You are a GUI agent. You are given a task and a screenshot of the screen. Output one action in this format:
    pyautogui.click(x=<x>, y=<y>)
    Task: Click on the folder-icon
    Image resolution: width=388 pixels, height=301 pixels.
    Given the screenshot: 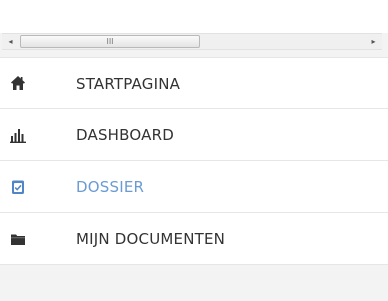 What is the action you would take?
    pyautogui.click(x=18, y=239)
    